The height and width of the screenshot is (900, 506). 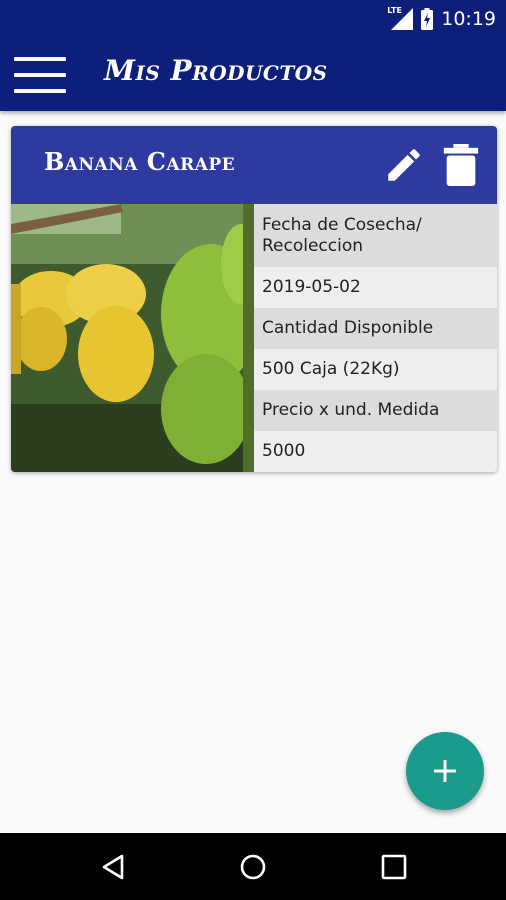 What do you see at coordinates (394, 10) in the screenshot?
I see `network-label: LTE` at bounding box center [394, 10].